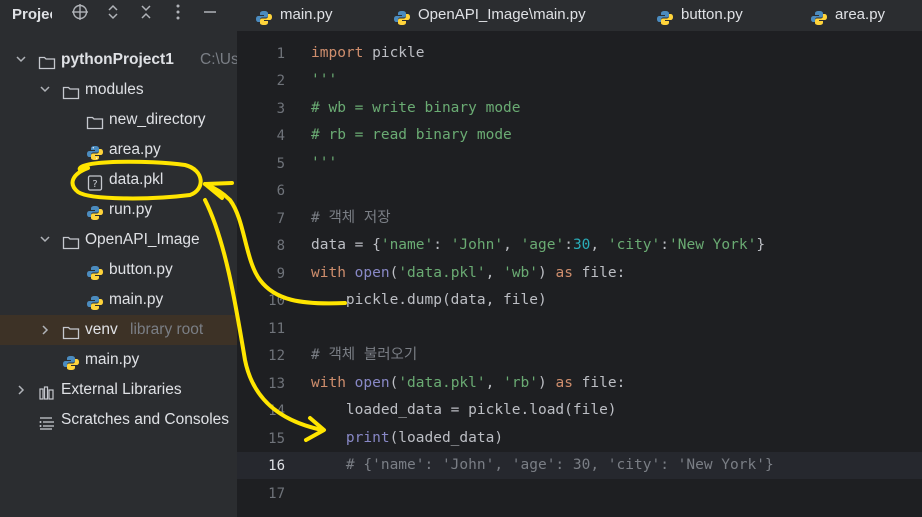  I want to click on code-text: }, so click(761, 245).